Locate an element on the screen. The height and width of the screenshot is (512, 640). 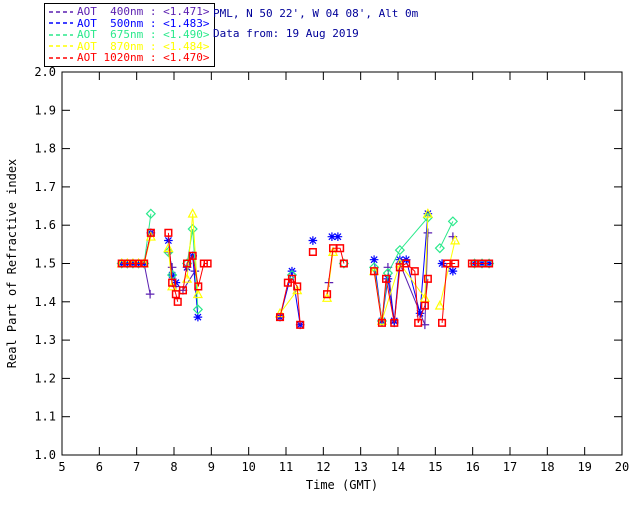
x-tick-label: 18 is located at coordinates (547, 467).